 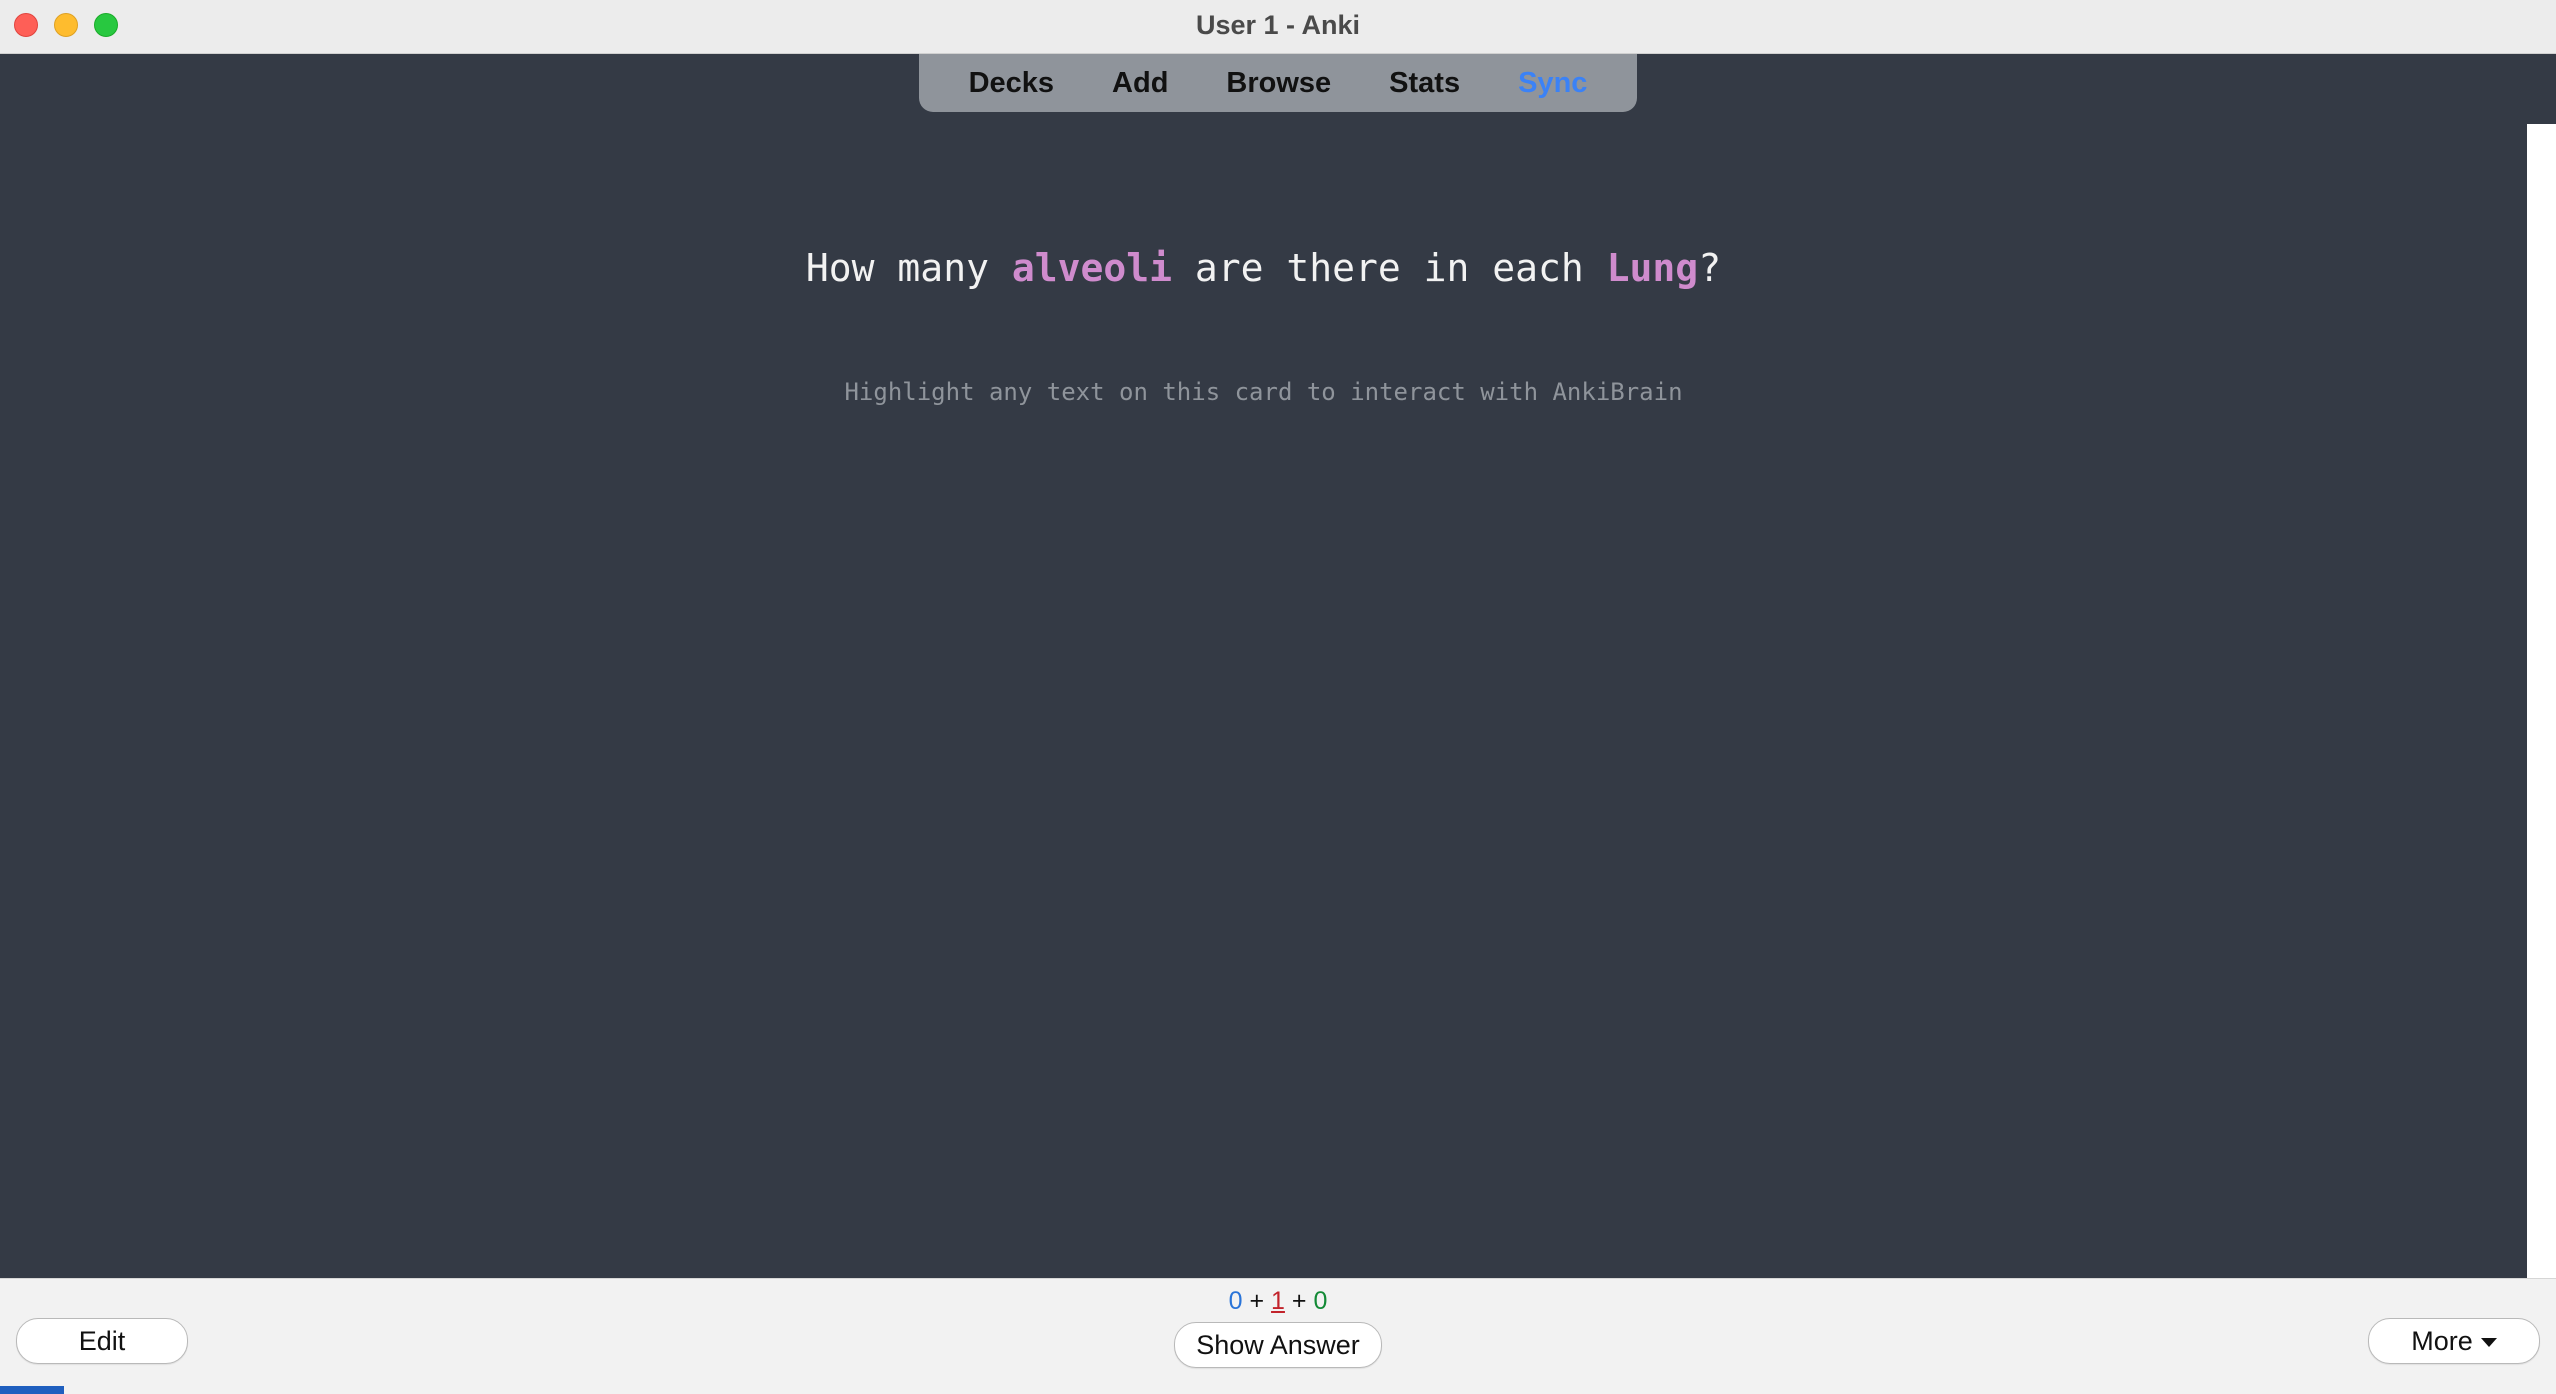 I want to click on toolbar-decks-link: Decks, so click(x=1011, y=83).